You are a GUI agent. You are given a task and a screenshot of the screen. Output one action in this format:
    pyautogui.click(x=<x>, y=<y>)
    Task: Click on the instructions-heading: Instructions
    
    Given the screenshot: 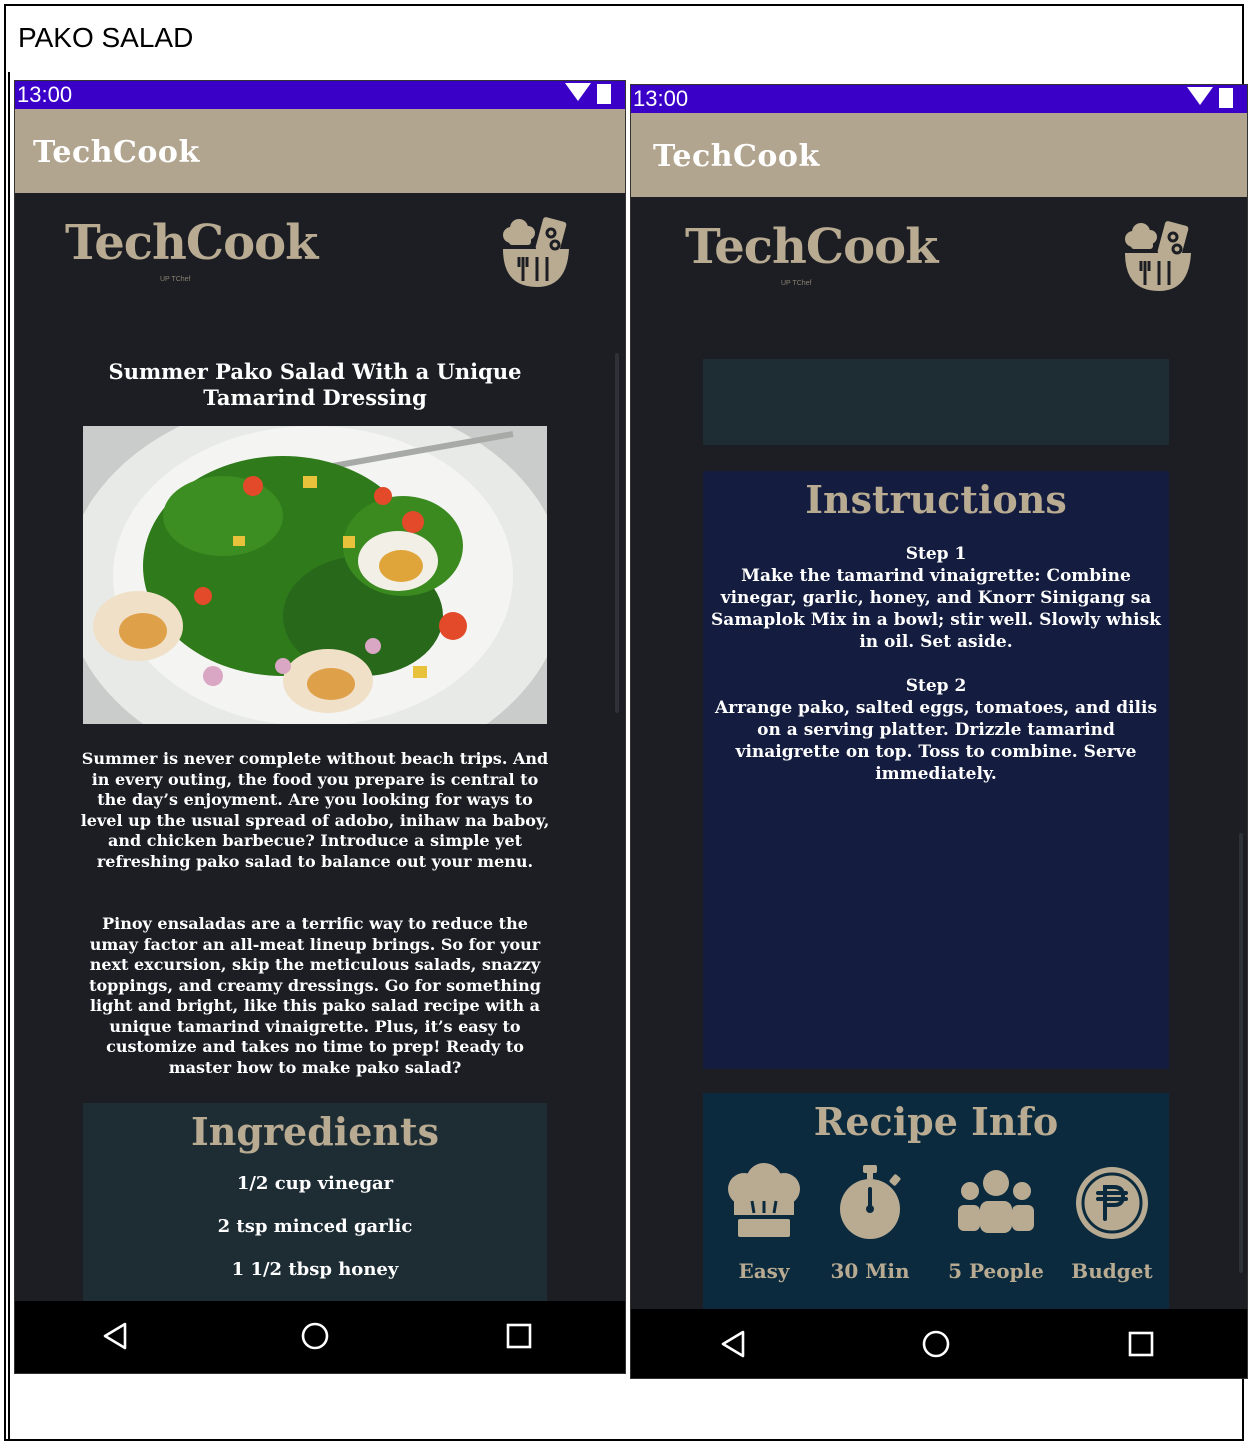 What is the action you would take?
    pyautogui.click(x=936, y=499)
    